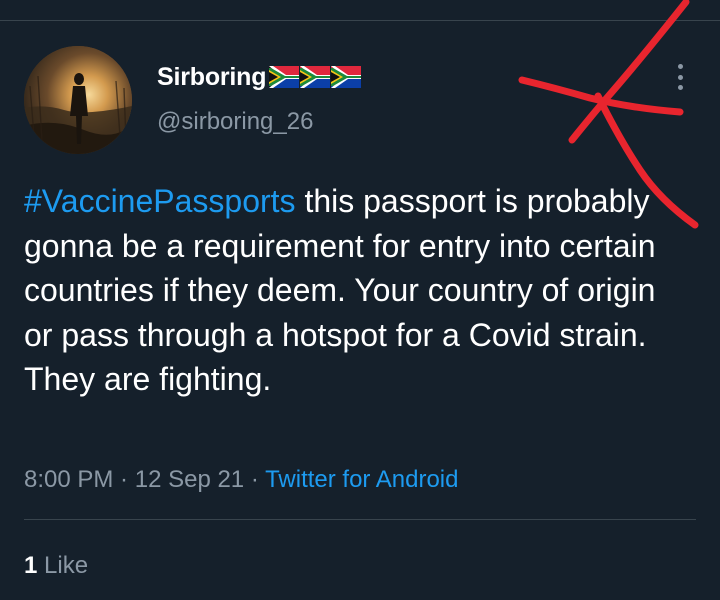  I want to click on author-display-name: Sirboring, so click(212, 77).